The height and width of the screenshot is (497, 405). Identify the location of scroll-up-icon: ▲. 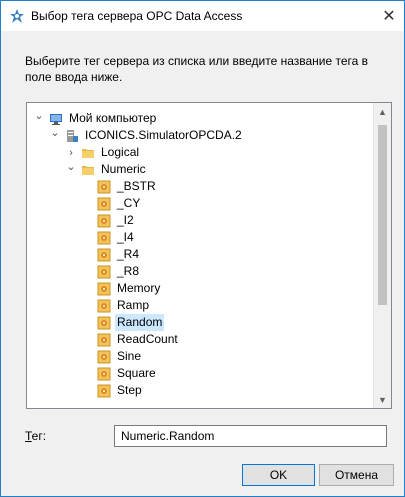
(382, 111).